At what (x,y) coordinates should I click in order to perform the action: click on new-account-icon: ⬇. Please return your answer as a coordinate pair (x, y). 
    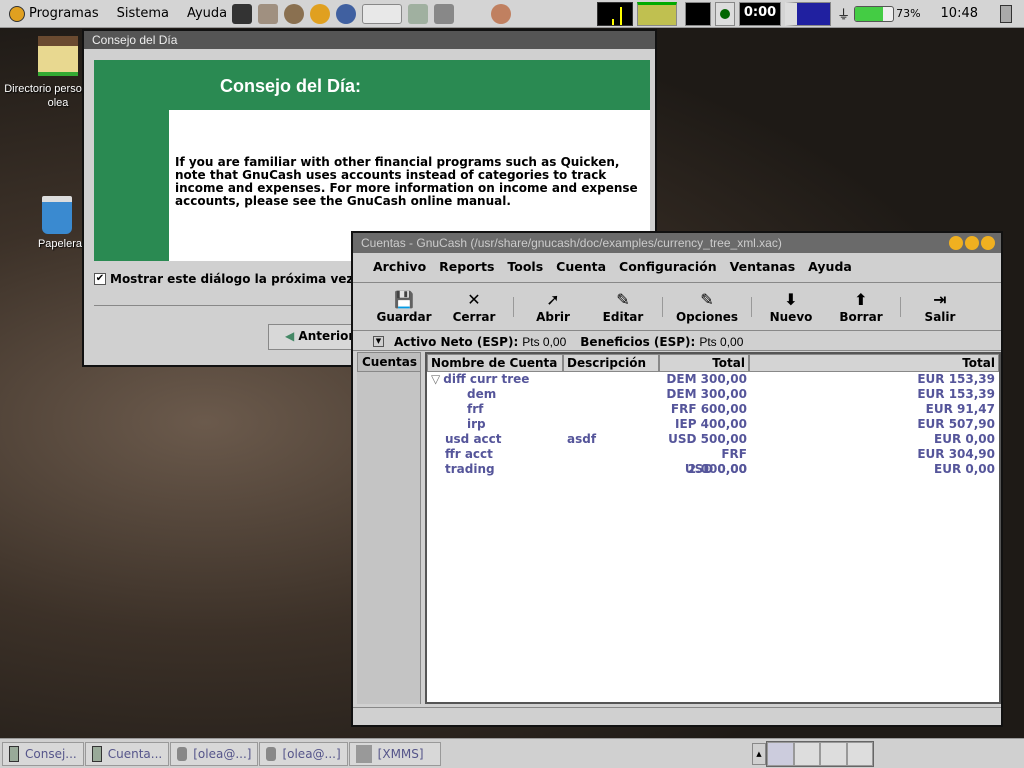
    Looking at the image, I should click on (791, 299).